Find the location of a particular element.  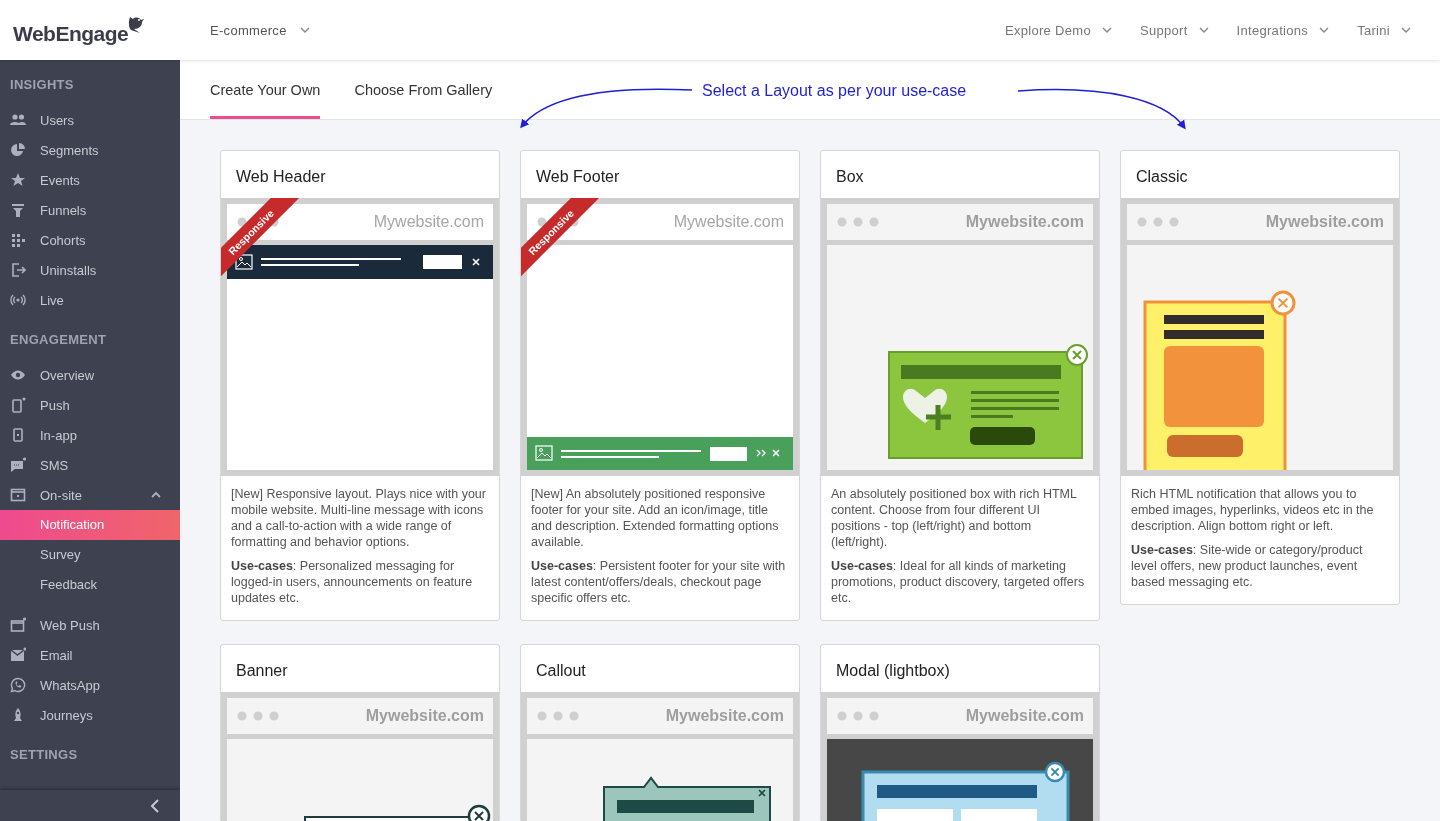

exit-icon is located at coordinates (18, 270).